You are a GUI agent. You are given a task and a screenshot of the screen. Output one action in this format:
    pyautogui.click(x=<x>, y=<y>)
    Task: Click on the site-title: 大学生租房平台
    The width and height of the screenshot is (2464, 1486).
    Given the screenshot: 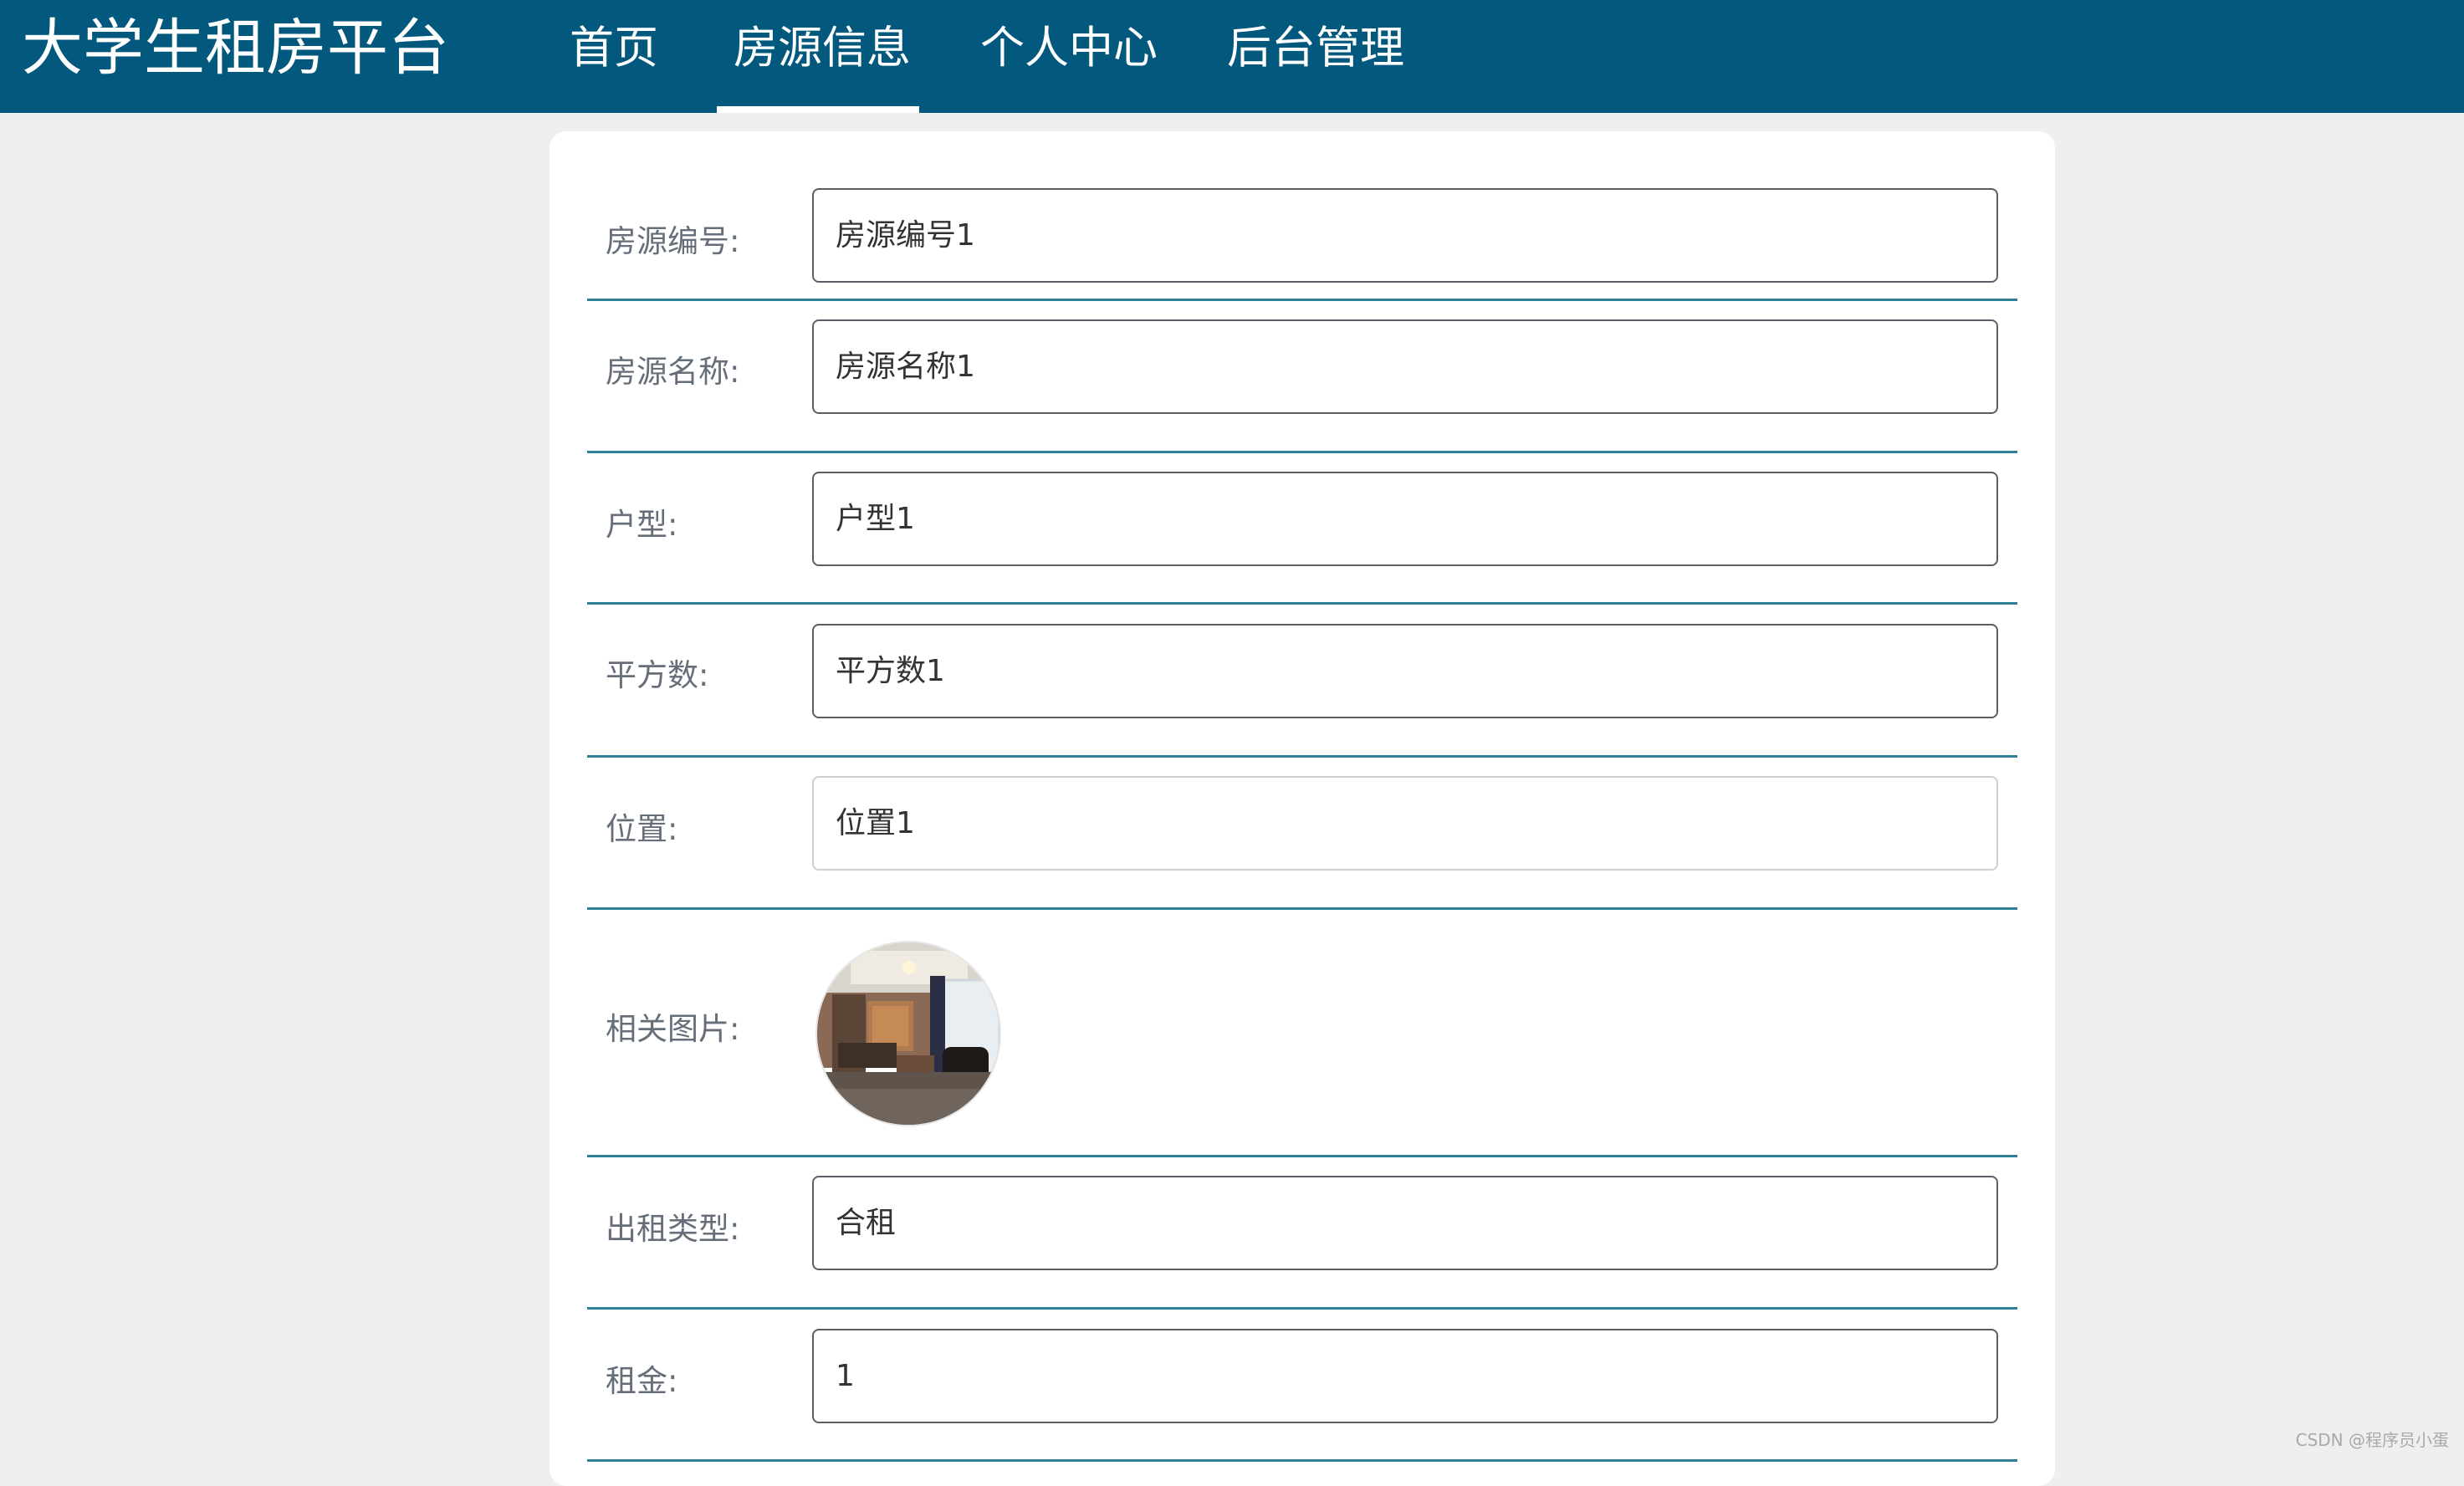 What is the action you would take?
    pyautogui.click(x=236, y=48)
    